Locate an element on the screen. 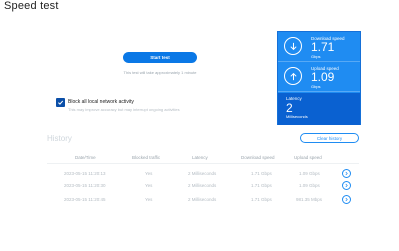 The image size is (399, 251). row-datetime: 2023-05-15 11:20:30 is located at coordinates (85, 185).